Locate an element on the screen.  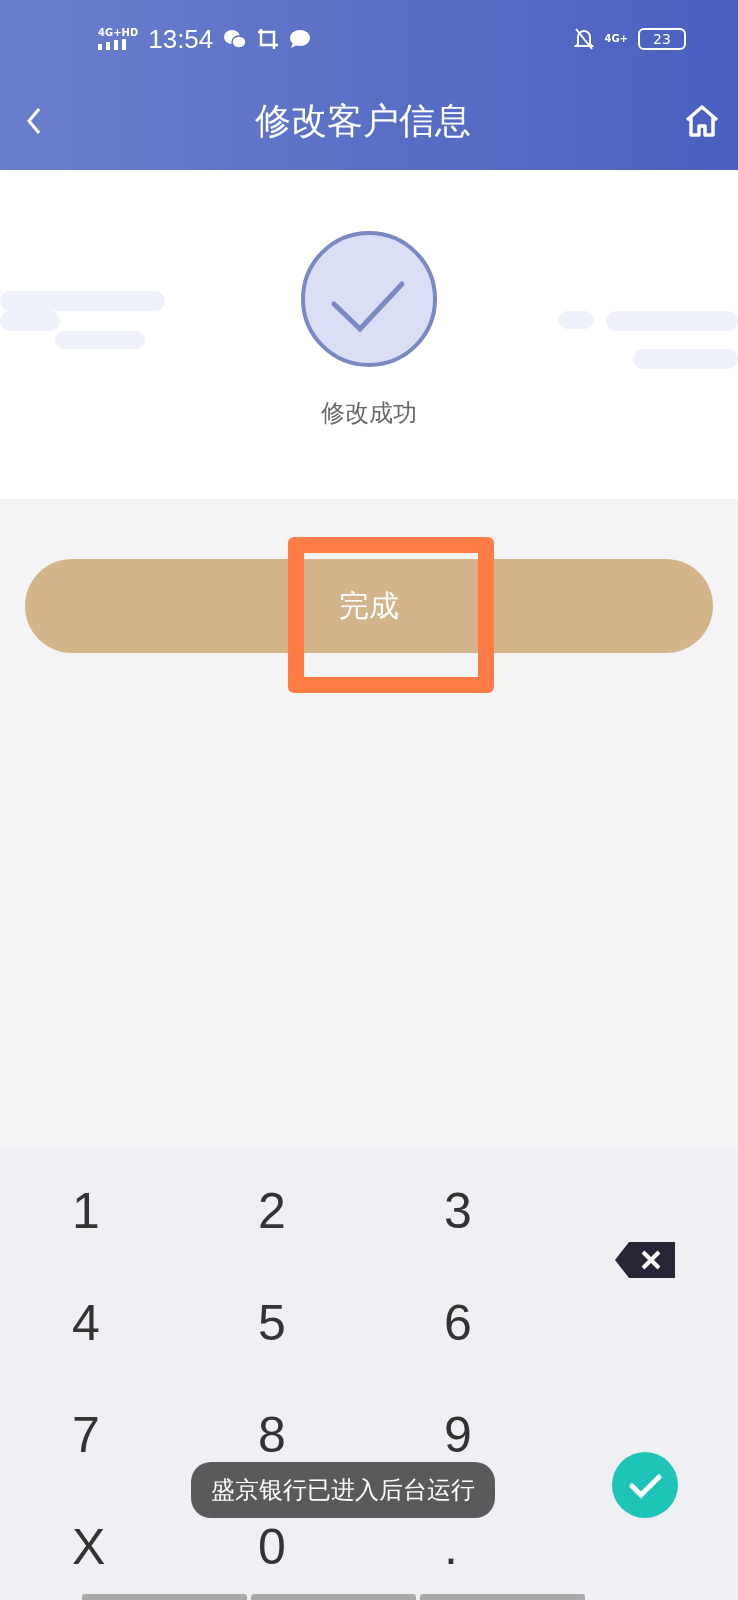
home-icon is located at coordinates (702, 121).